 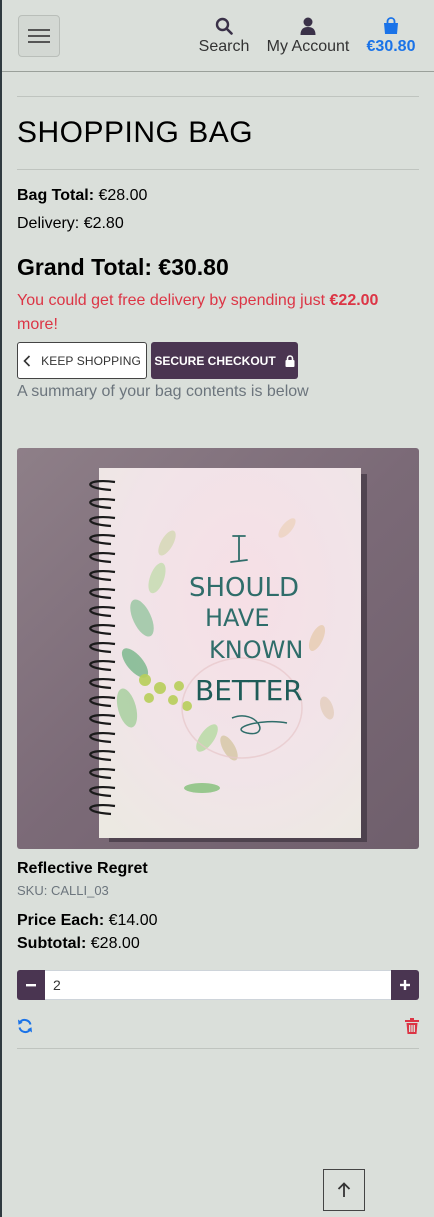 I want to click on nav-bag-link: €30.80, so click(x=391, y=36).